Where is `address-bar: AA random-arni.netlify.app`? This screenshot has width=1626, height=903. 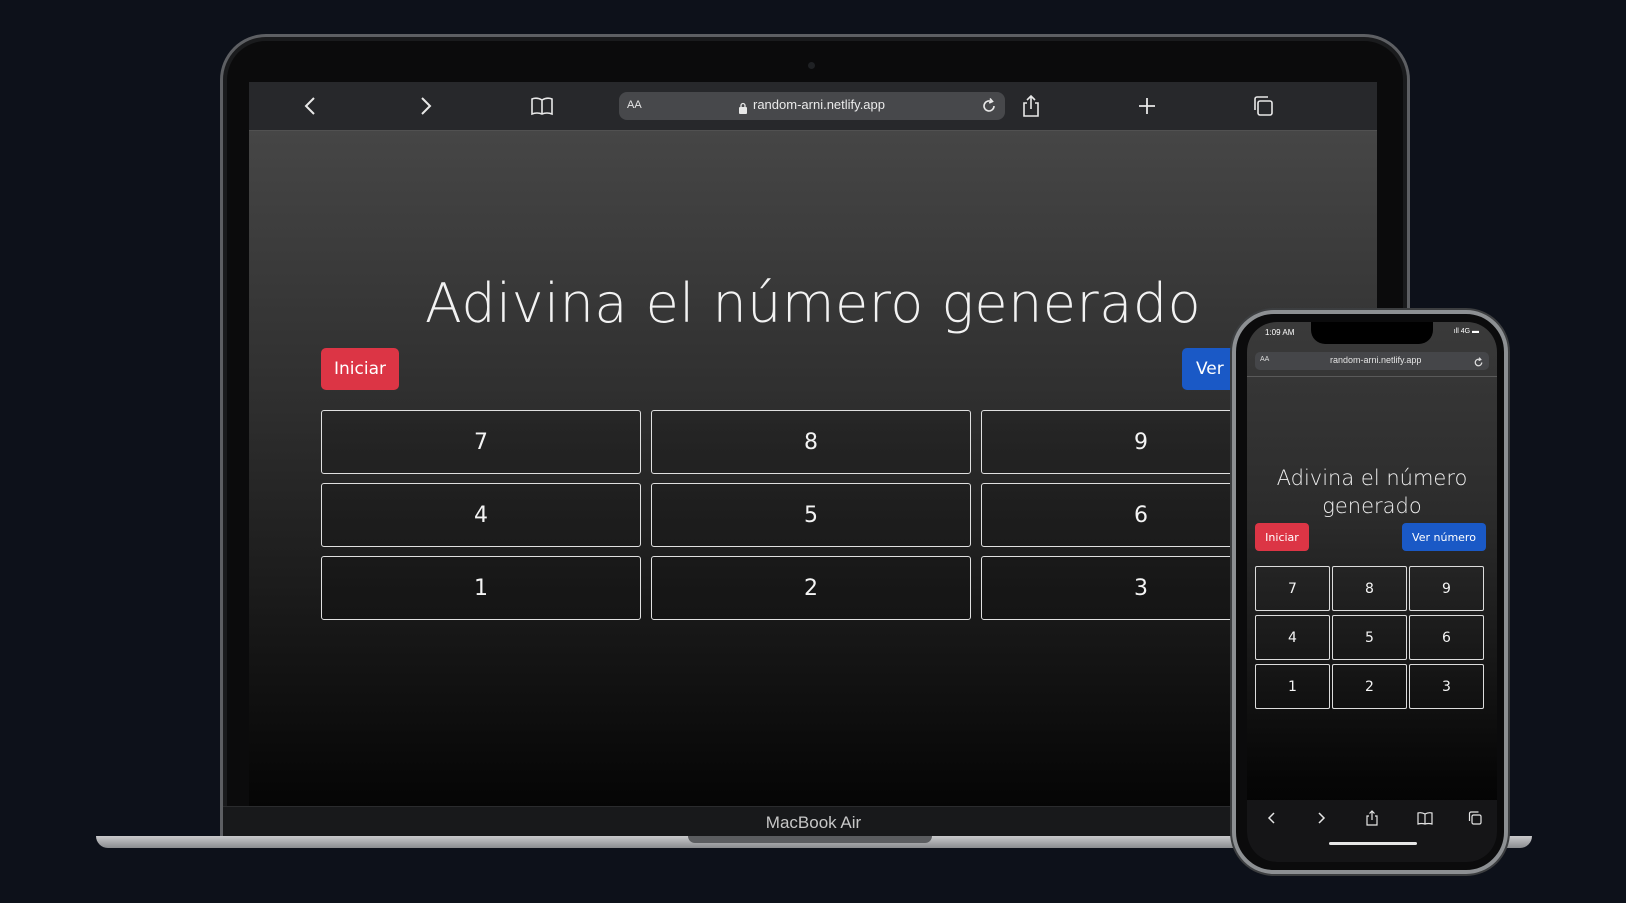
address-bar: AA random-arni.netlify.app is located at coordinates (812, 106).